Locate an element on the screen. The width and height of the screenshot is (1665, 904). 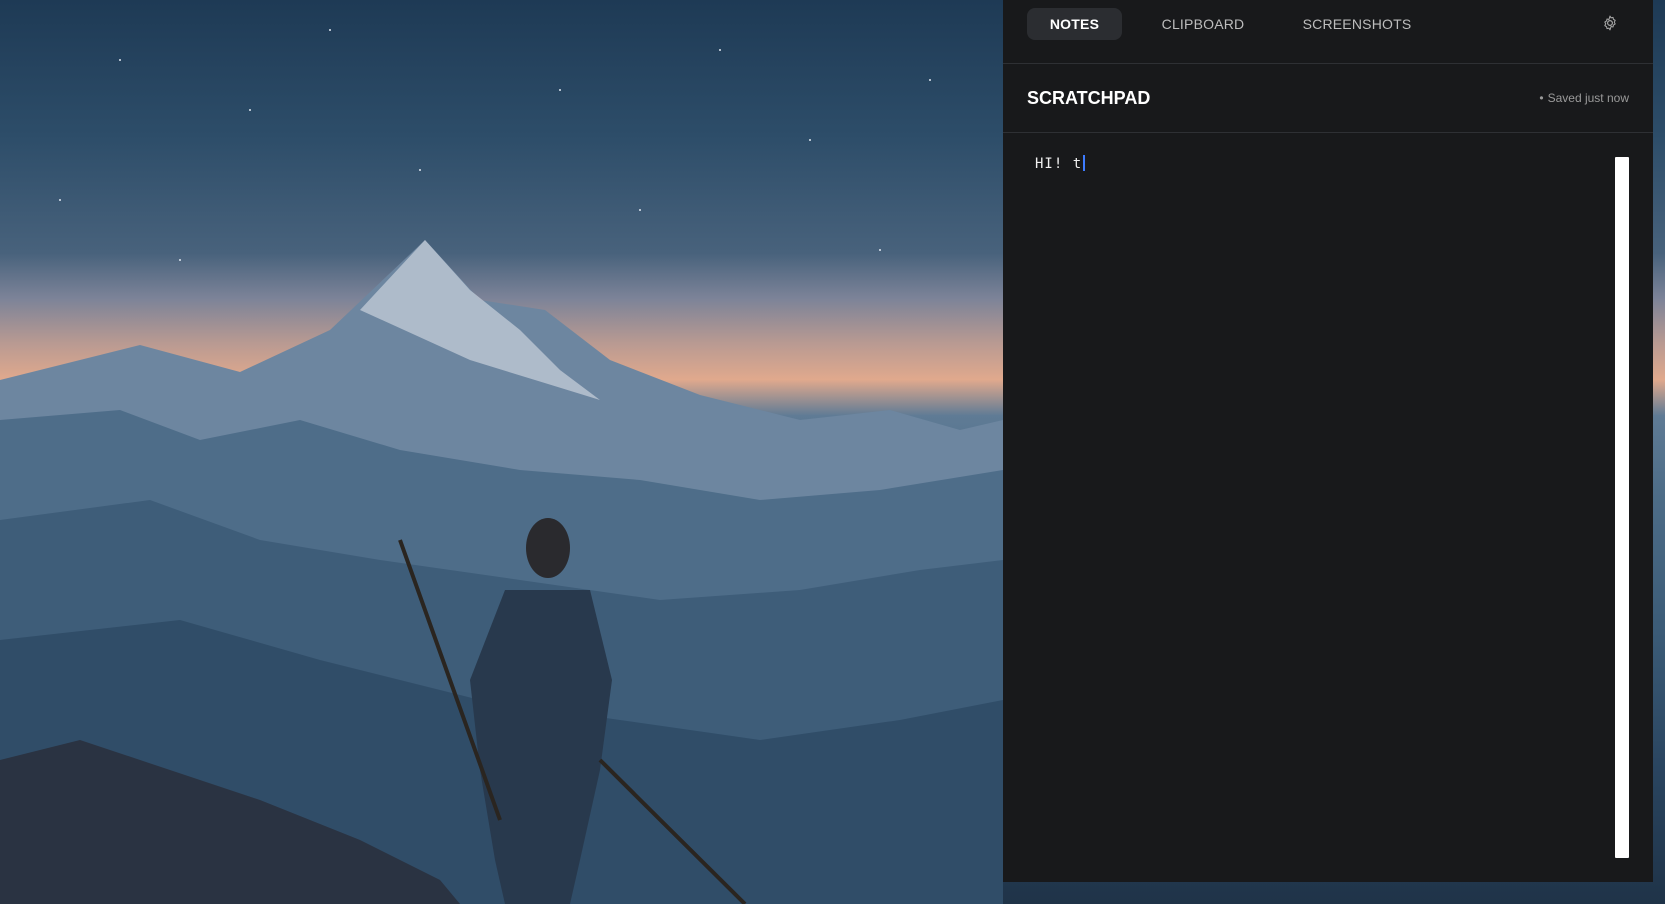
tab-clipboard: CLIPBOARD is located at coordinates (1203, 24).